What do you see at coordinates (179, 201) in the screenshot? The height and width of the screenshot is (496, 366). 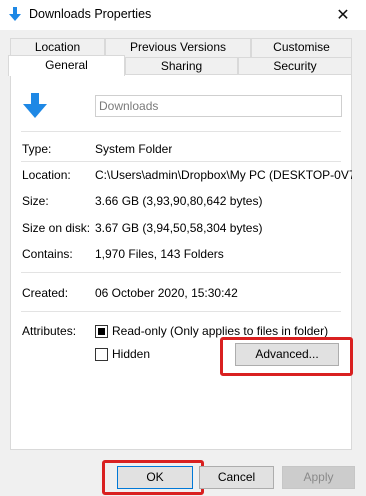 I see `size-value: 3.66 GB (3,93,90,80,642 bytes)` at bounding box center [179, 201].